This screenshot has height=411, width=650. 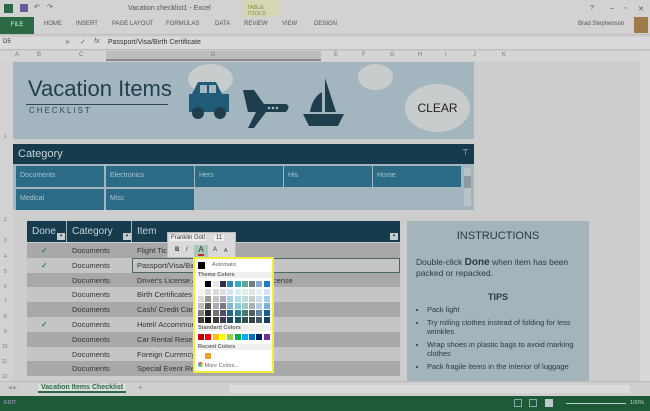 What do you see at coordinates (44, 265) in the screenshot?
I see `done-cell: ✓` at bounding box center [44, 265].